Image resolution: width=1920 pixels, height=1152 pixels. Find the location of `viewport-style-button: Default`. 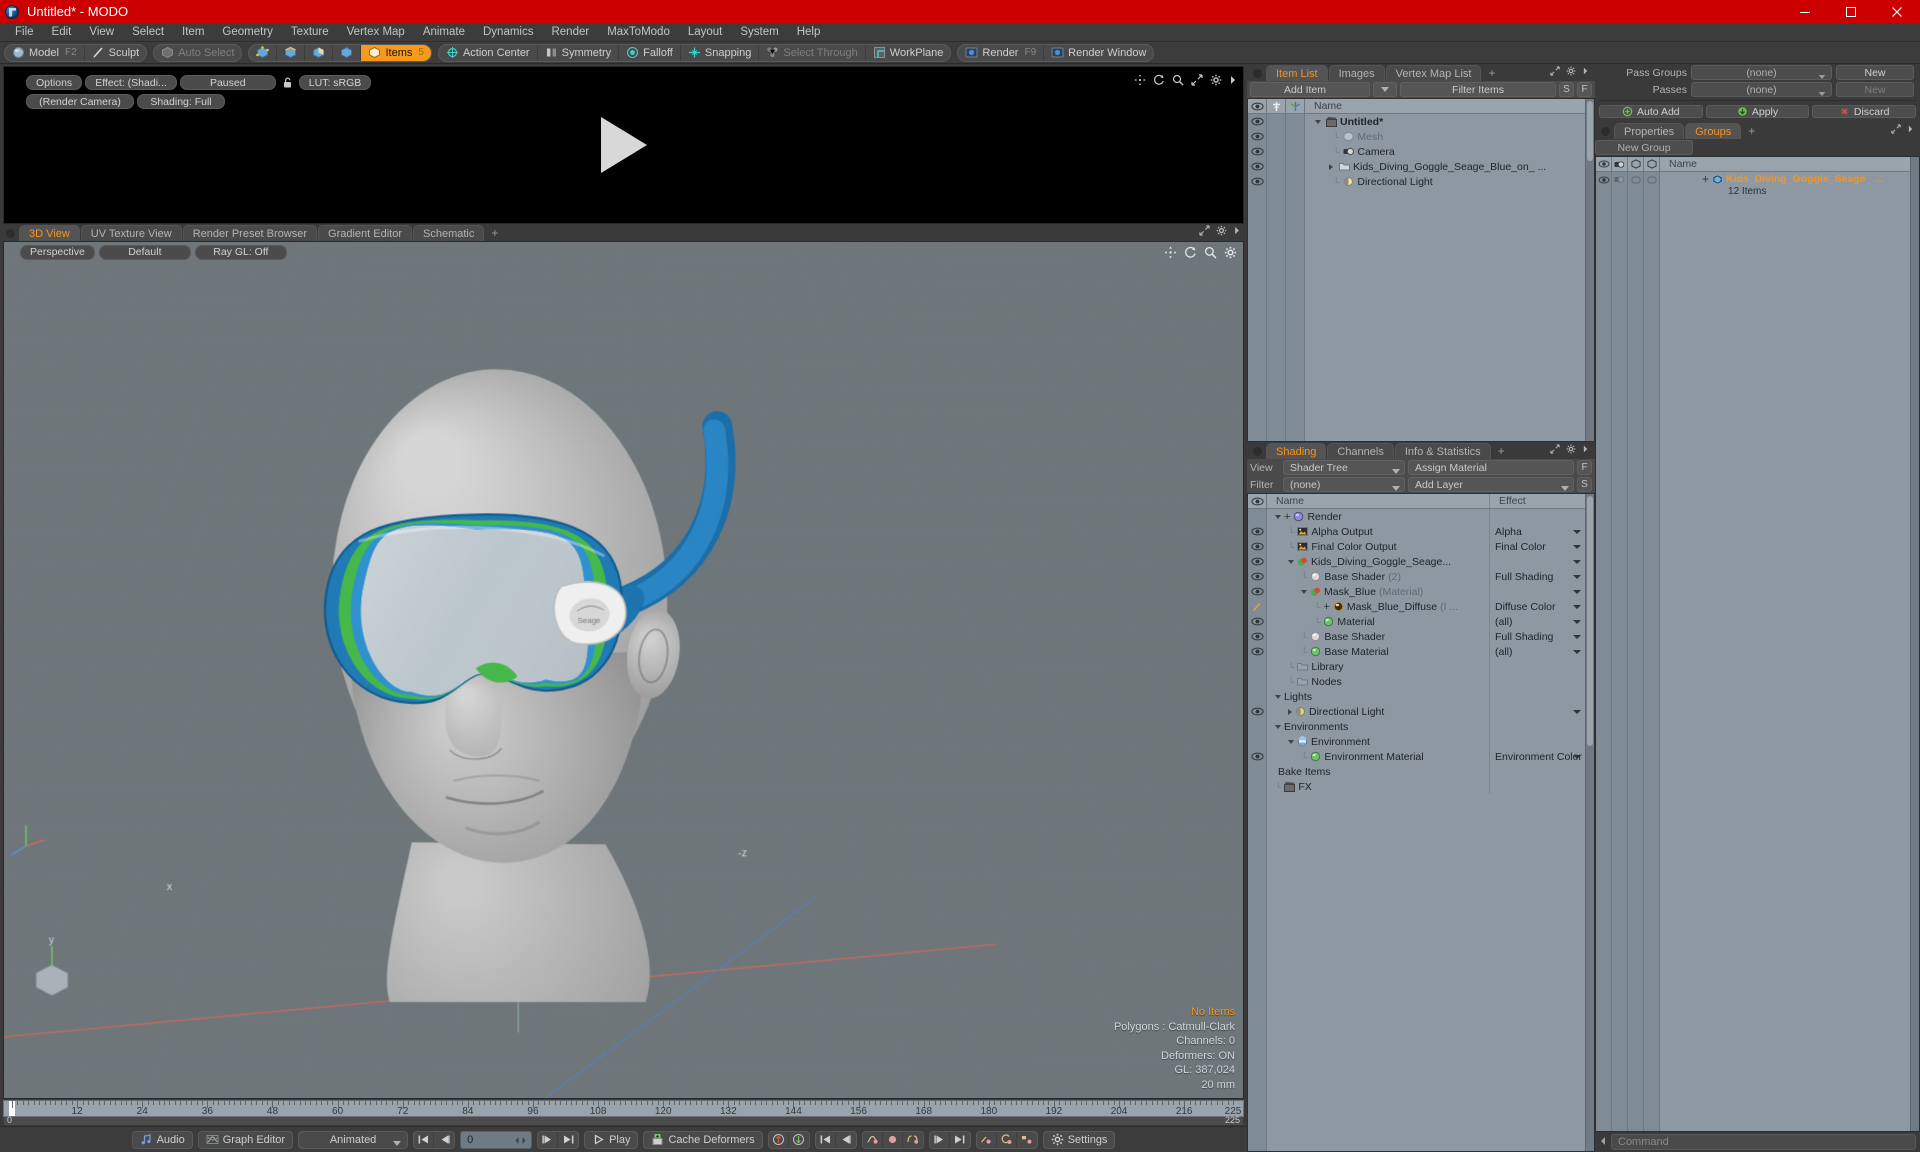

viewport-style-button: Default is located at coordinates (144, 252).